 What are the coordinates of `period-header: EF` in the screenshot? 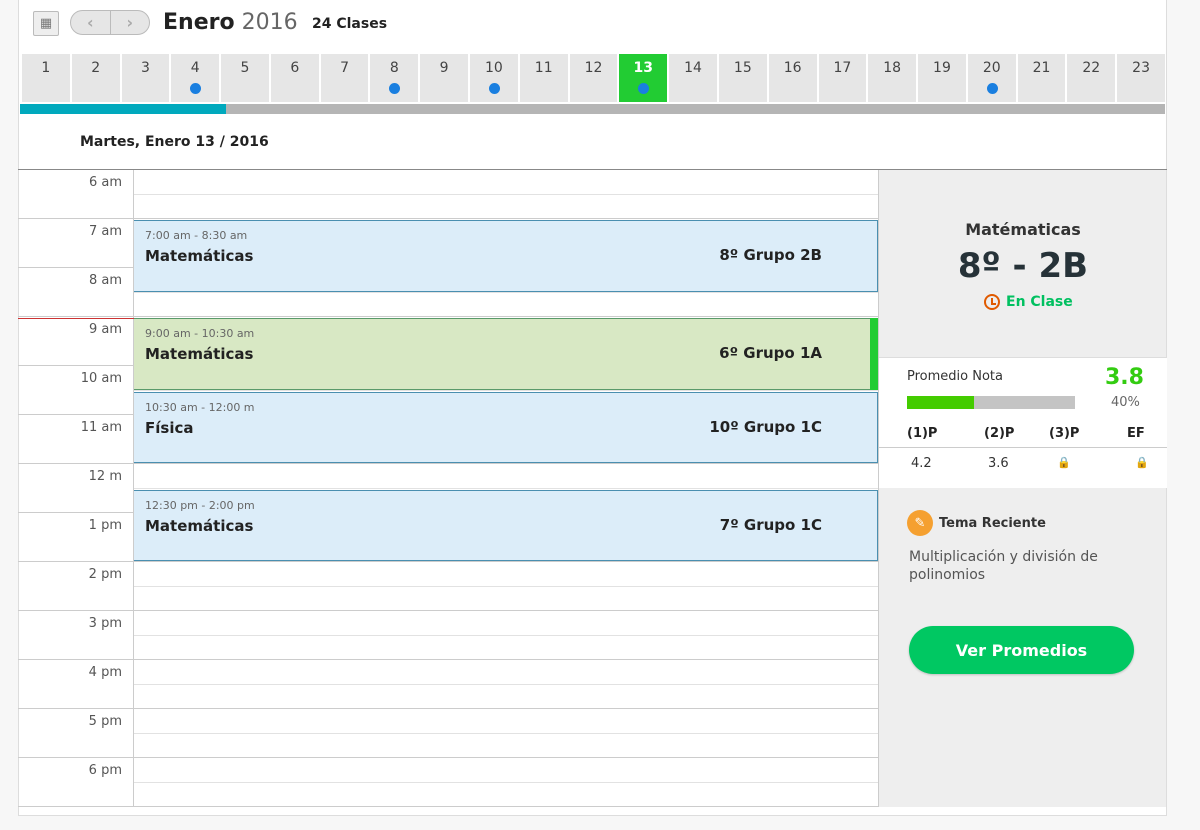 It's located at (1136, 433).